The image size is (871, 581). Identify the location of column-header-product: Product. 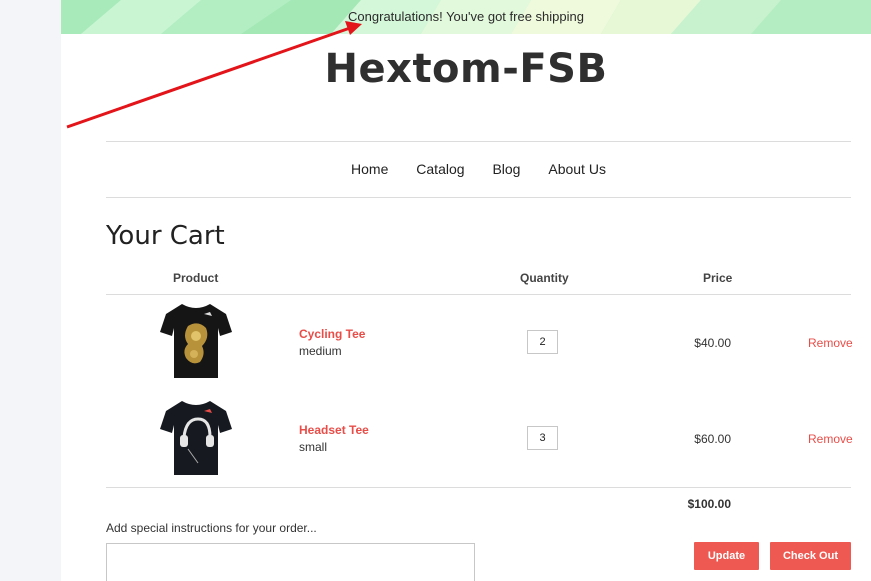
(196, 278).